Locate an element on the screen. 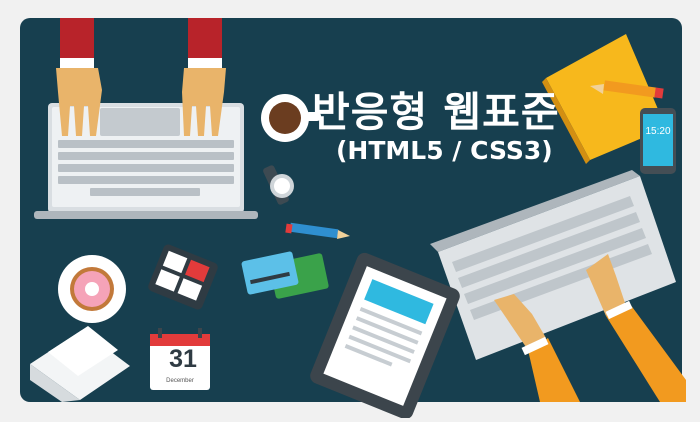  page-title: 반응형 웹표준 is located at coordinates (436, 112).